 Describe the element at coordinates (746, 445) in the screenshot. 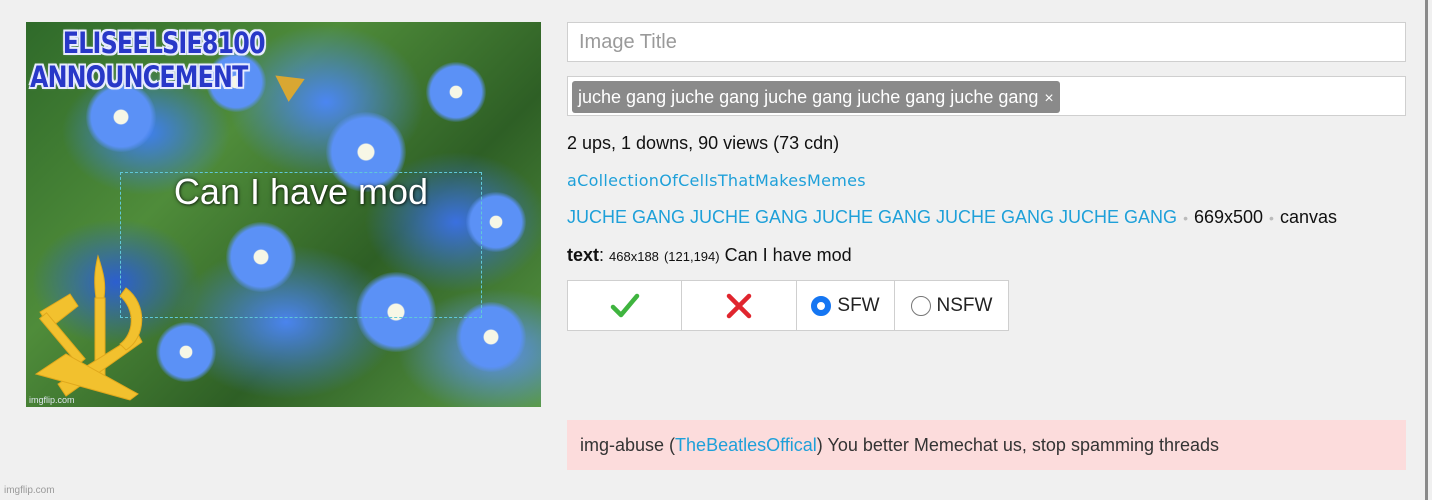

I see `abuse-user-link: TheBeatlesOffical` at that location.